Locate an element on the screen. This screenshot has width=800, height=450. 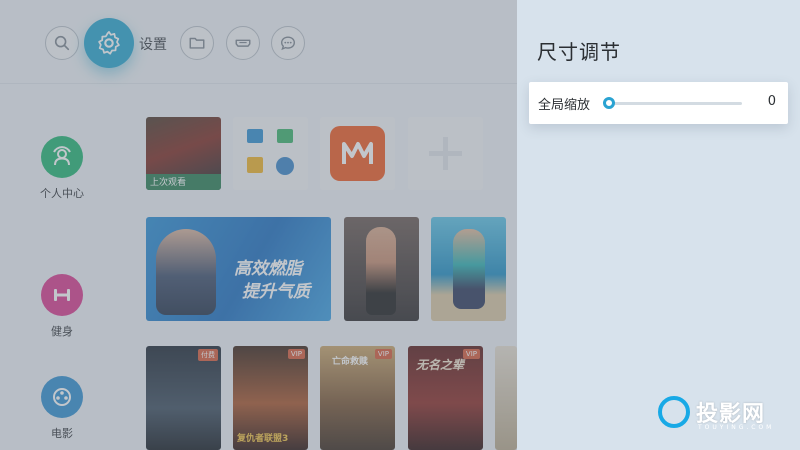
mango-tv-tile is located at coordinates (357, 153).